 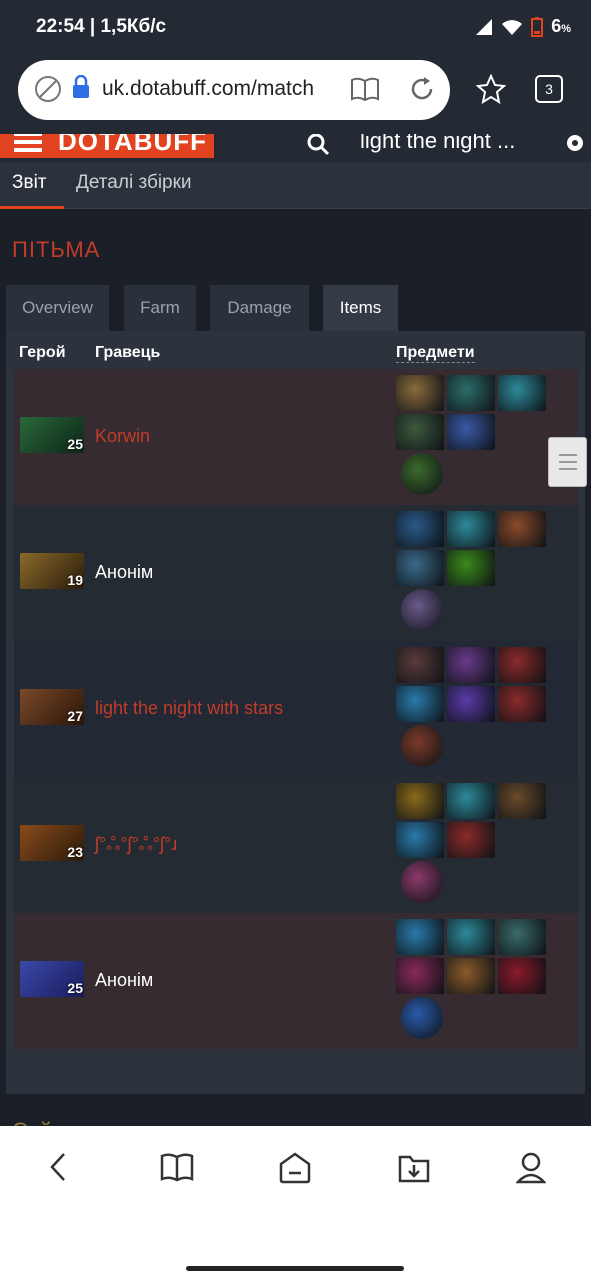 I want to click on adblock-icon, so click(x=48, y=89).